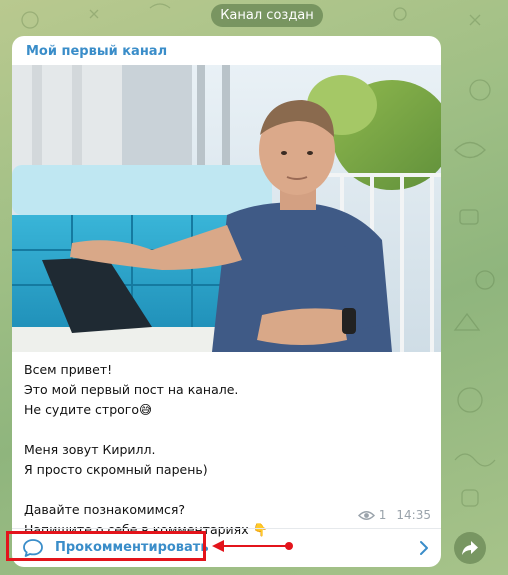  Describe the element at coordinates (131, 389) in the screenshot. I see `post-text-line: Это мой первый пост на канале.` at that location.